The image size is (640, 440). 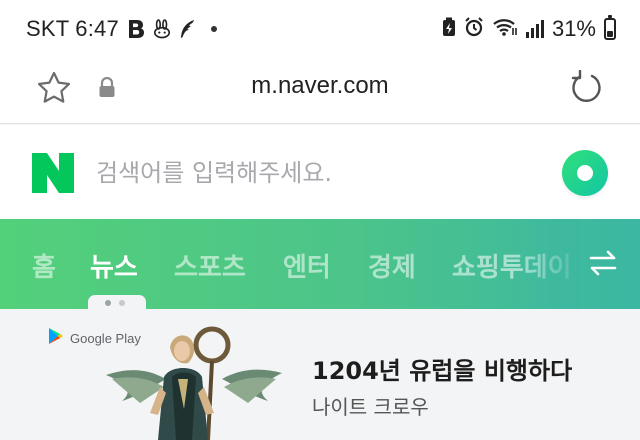 I want to click on feather-app-icon, so click(x=188, y=29).